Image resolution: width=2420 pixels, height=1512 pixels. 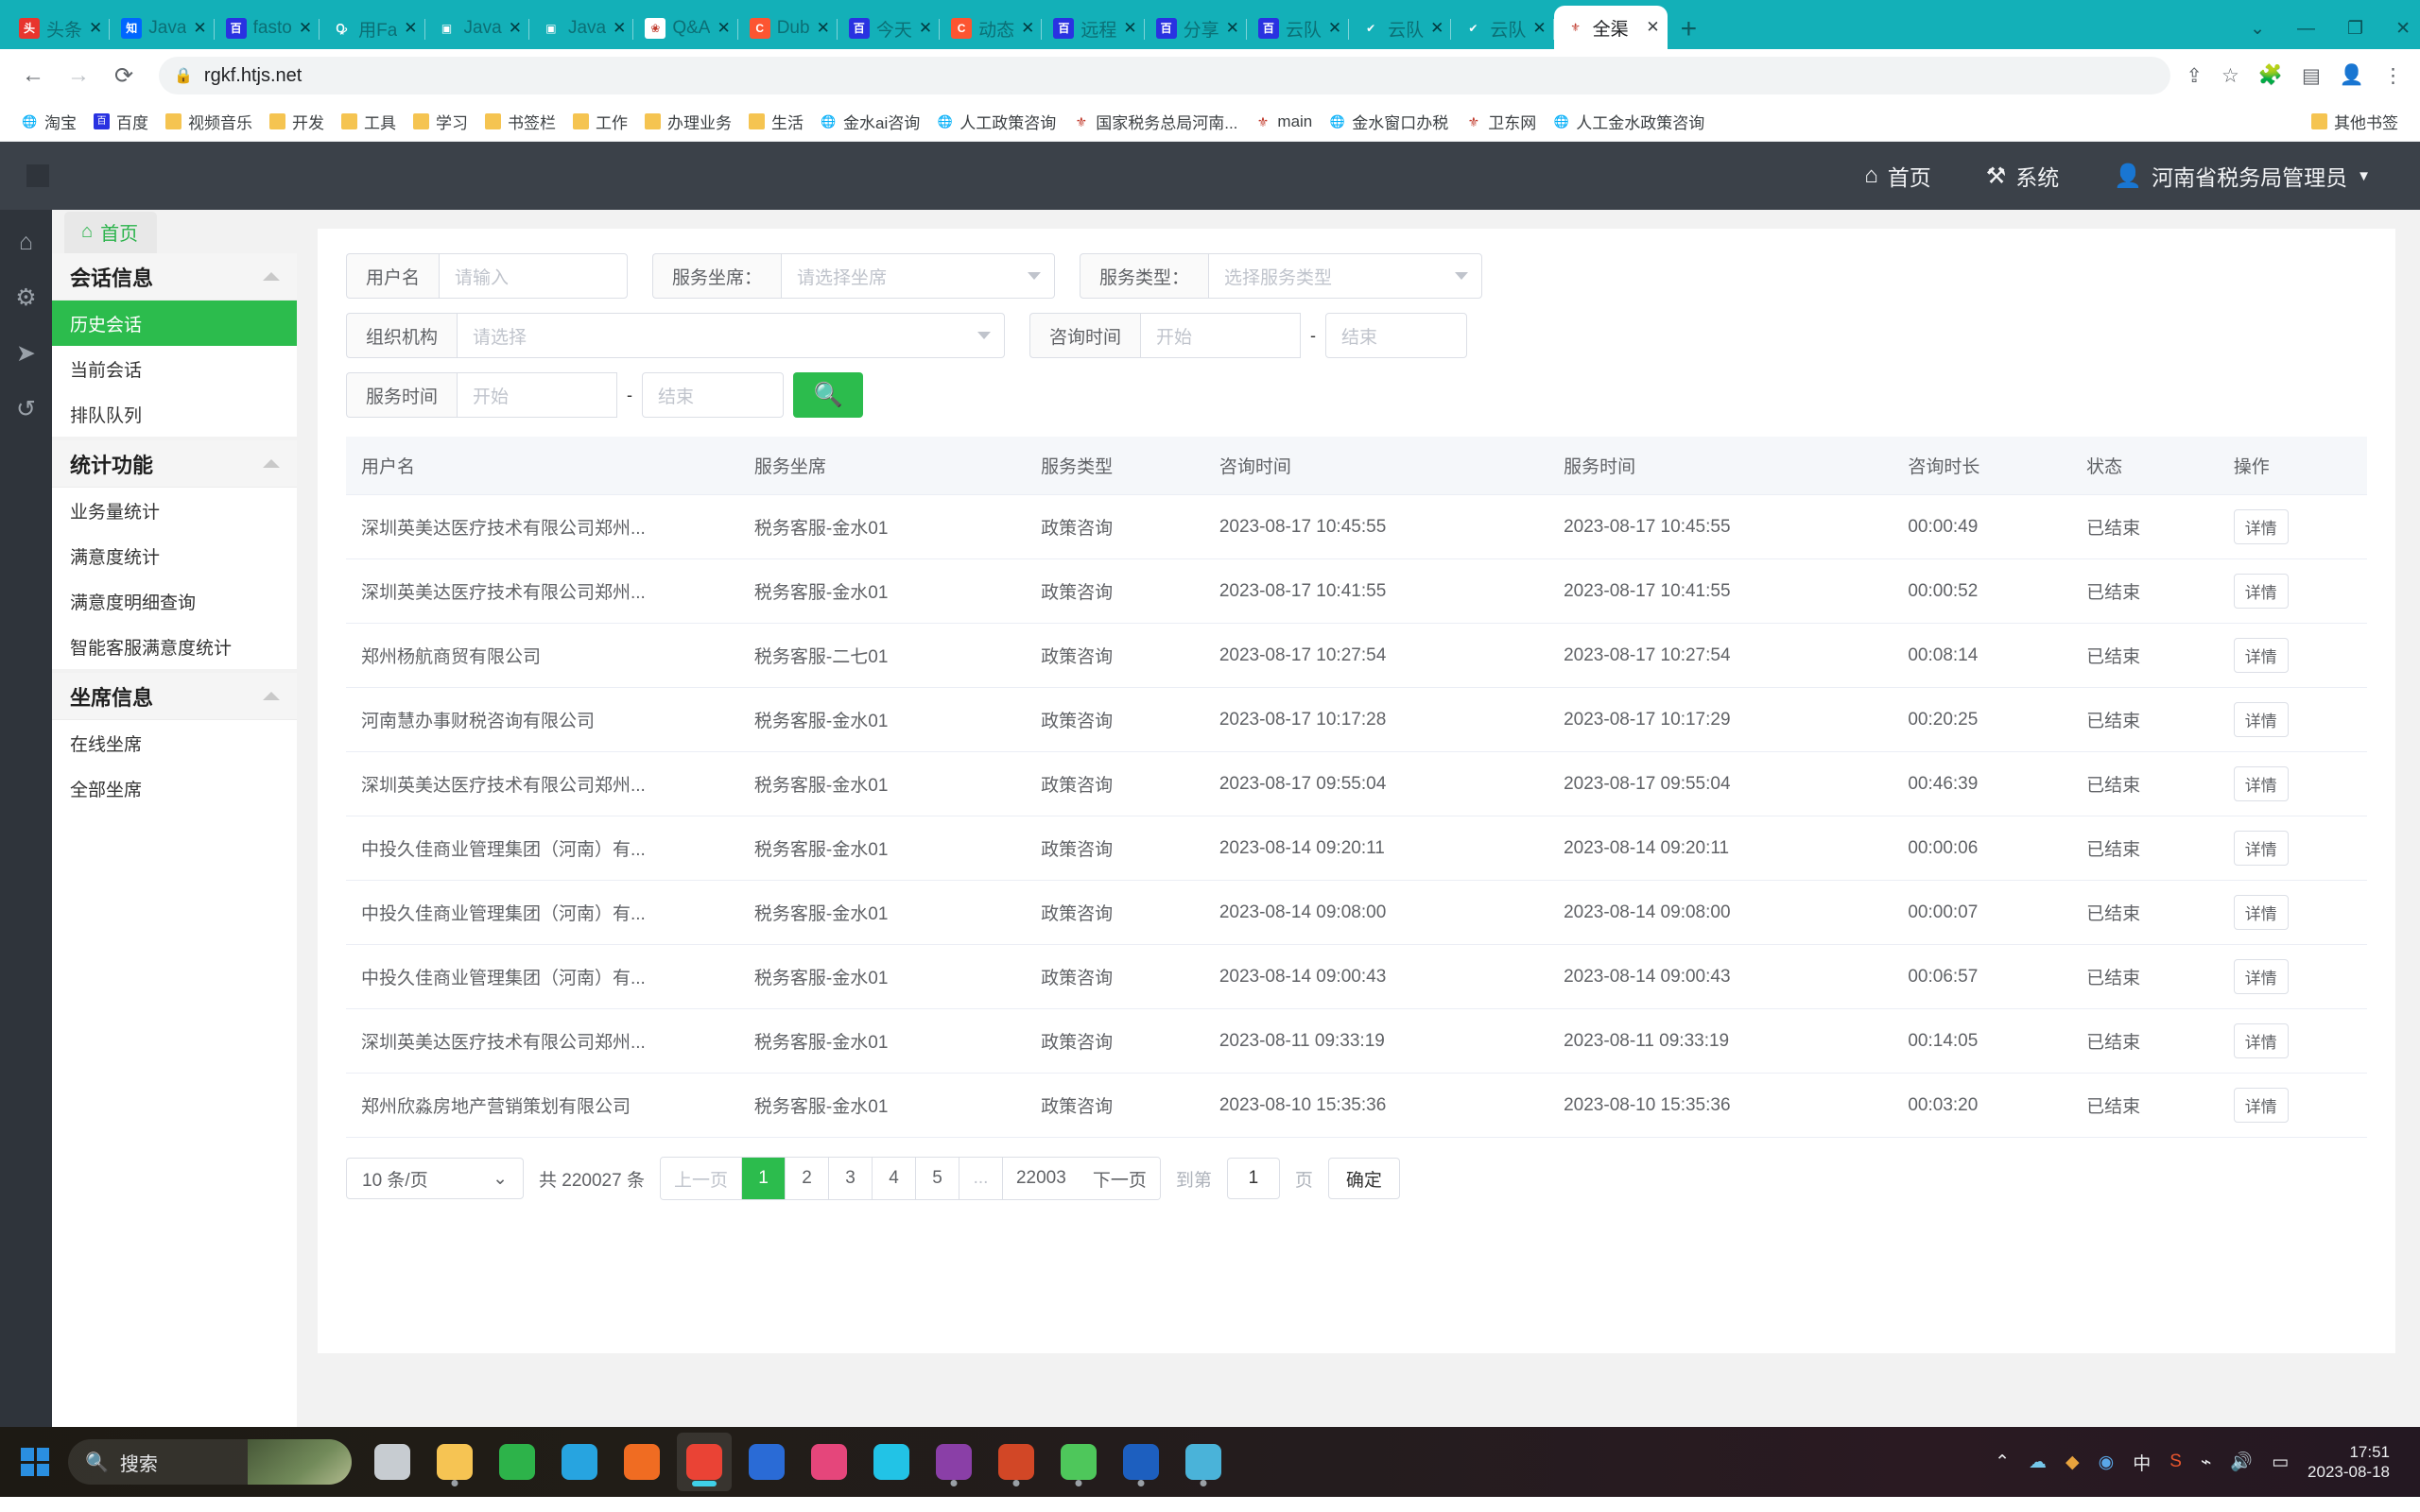 I want to click on taskbar-app-edge-legacy, so click(x=579, y=1462).